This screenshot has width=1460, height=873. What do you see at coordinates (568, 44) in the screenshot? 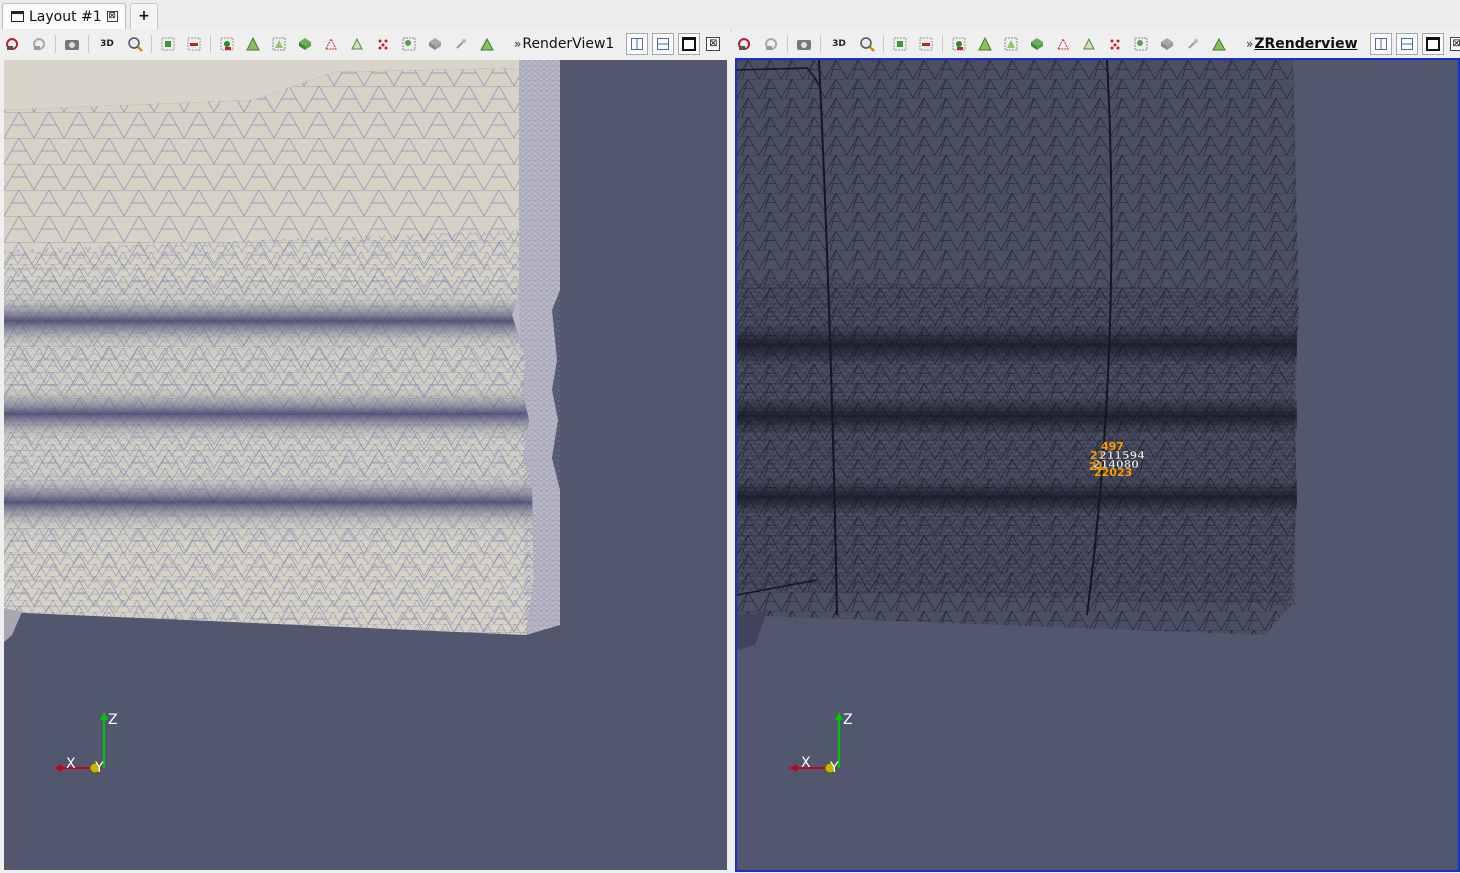
I see `view-name-label: RenderView1` at bounding box center [568, 44].